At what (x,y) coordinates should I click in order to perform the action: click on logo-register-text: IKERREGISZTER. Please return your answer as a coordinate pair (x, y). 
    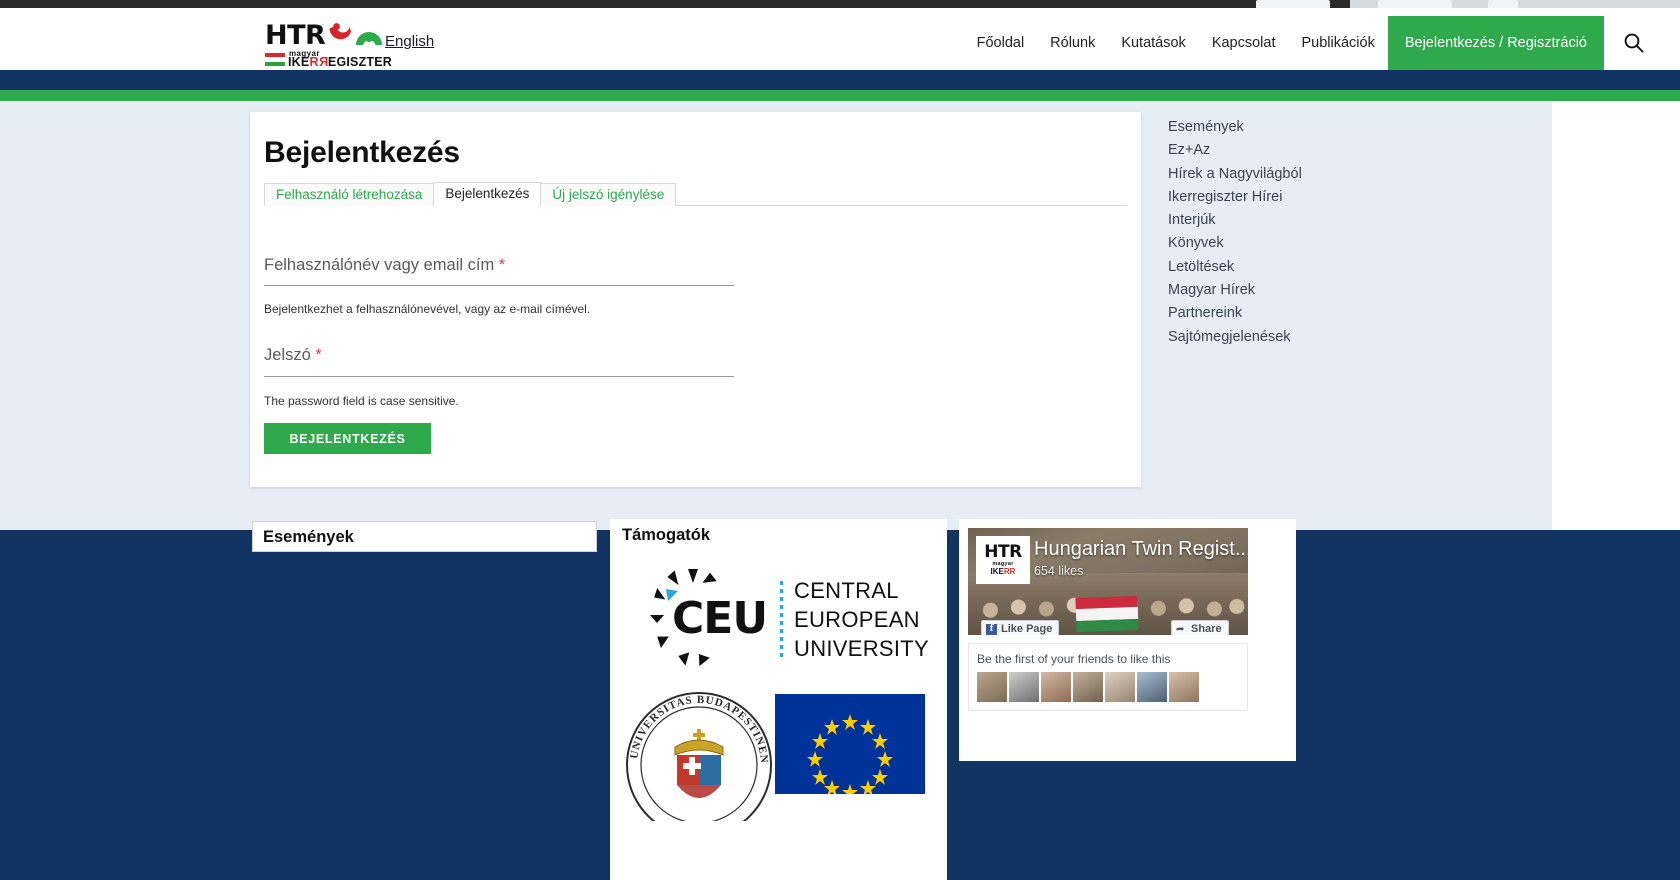
    Looking at the image, I should click on (340, 62).